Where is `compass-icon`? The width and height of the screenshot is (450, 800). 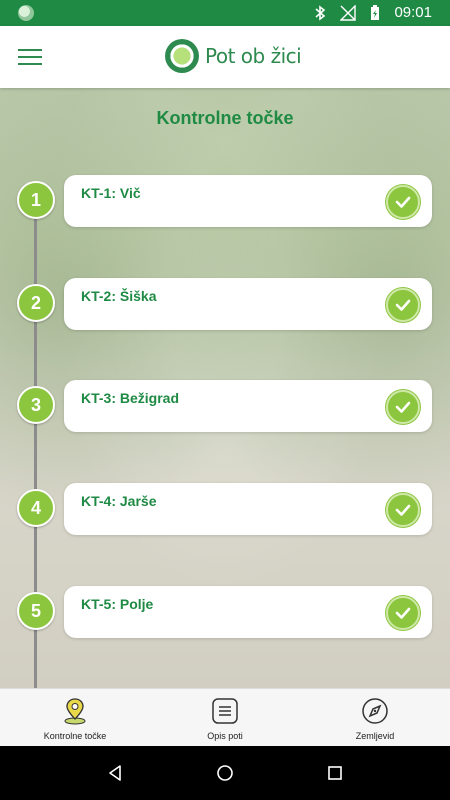 compass-icon is located at coordinates (375, 711).